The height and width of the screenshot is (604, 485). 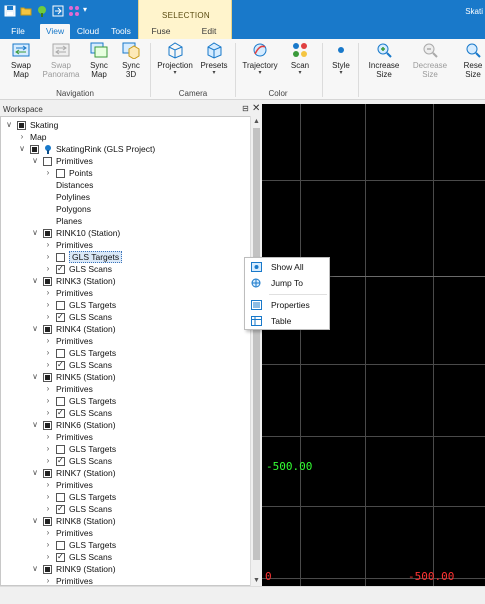 I want to click on menu-item-show-all: Show All, so click(x=287, y=267).